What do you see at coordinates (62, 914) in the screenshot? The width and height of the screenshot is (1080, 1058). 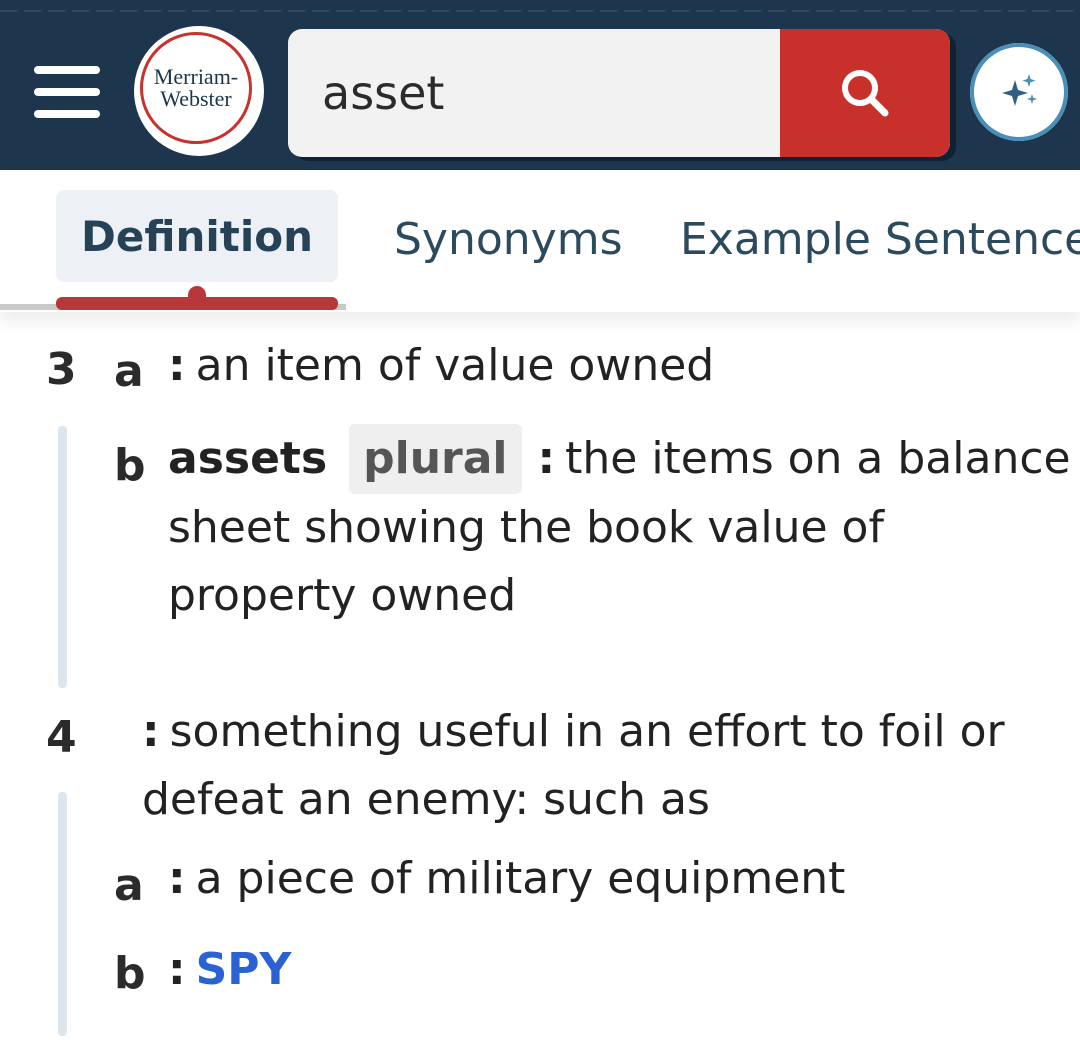 I see `sense-4-divider` at bounding box center [62, 914].